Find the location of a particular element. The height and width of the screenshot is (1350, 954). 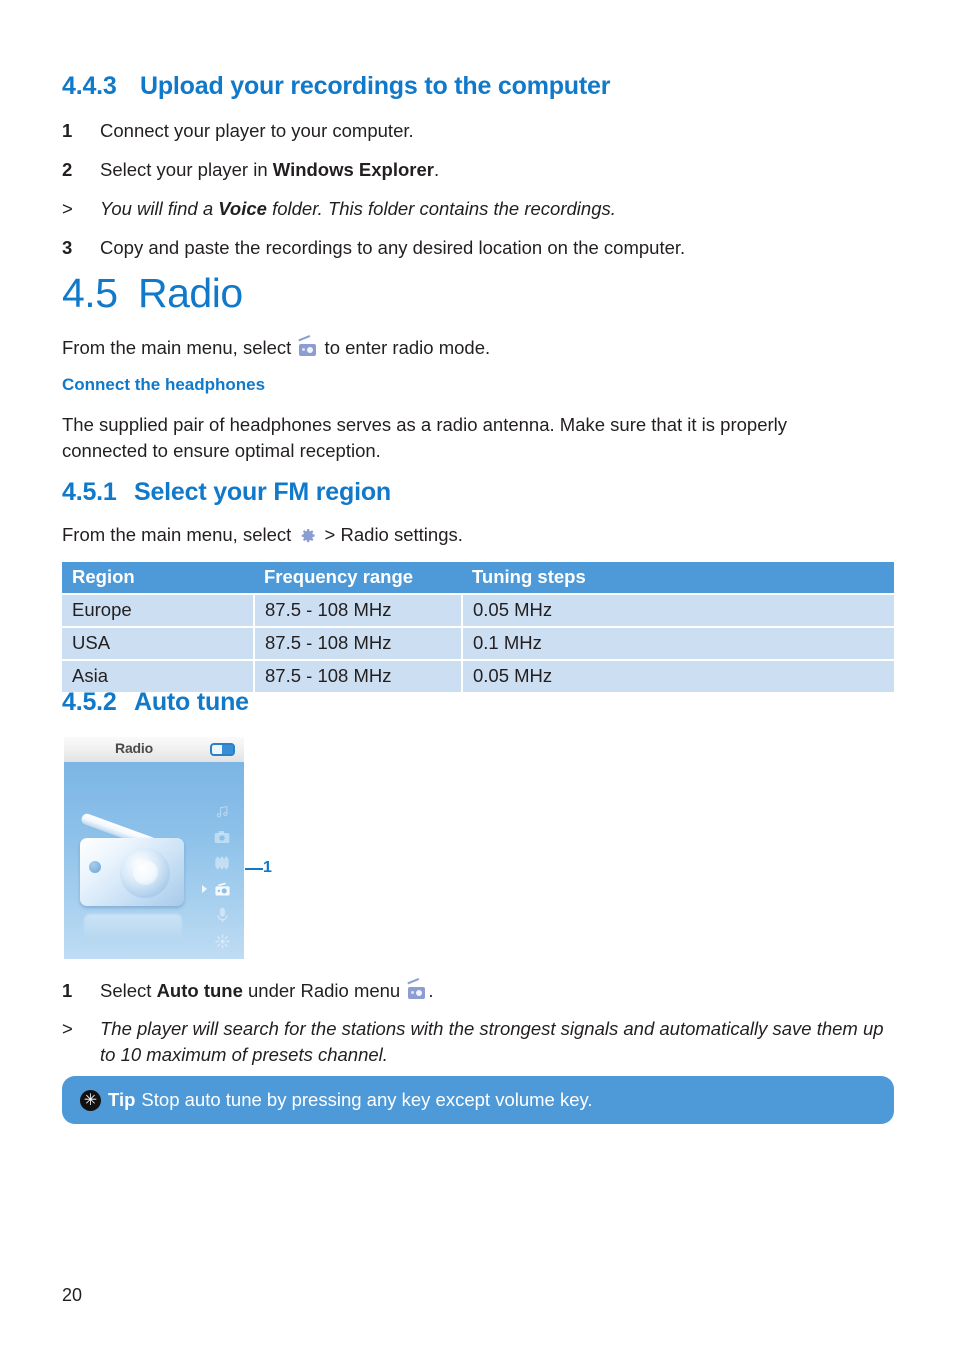

step-item: 1 Connect your player to your computer. is located at coordinates (482, 131).